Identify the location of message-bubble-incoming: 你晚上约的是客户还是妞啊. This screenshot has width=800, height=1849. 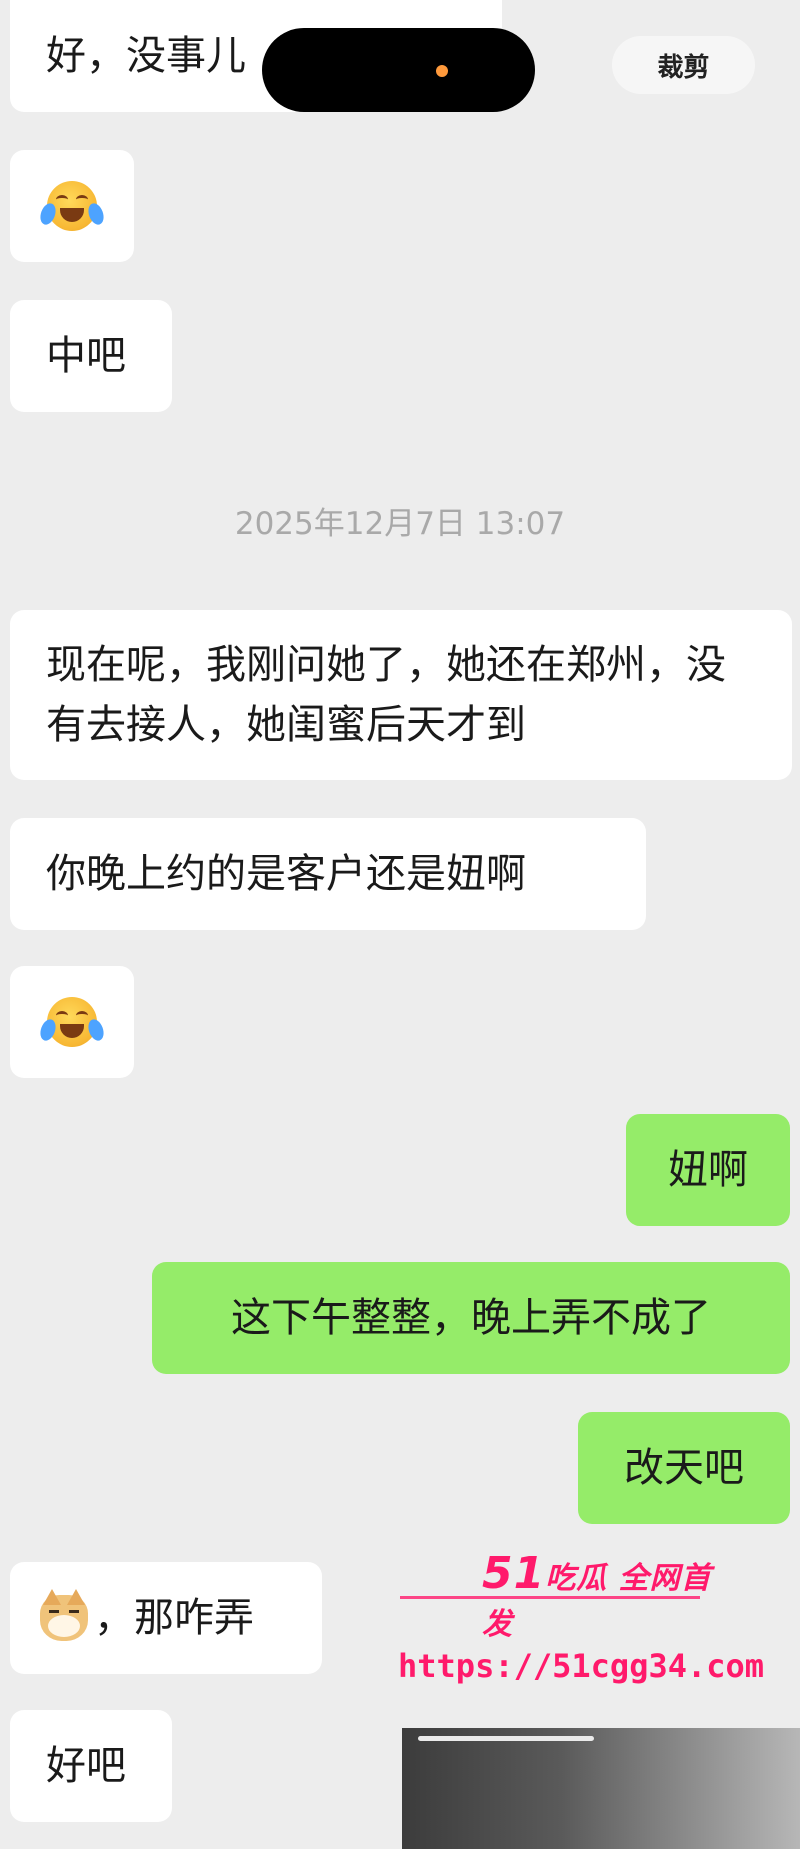
(328, 874).